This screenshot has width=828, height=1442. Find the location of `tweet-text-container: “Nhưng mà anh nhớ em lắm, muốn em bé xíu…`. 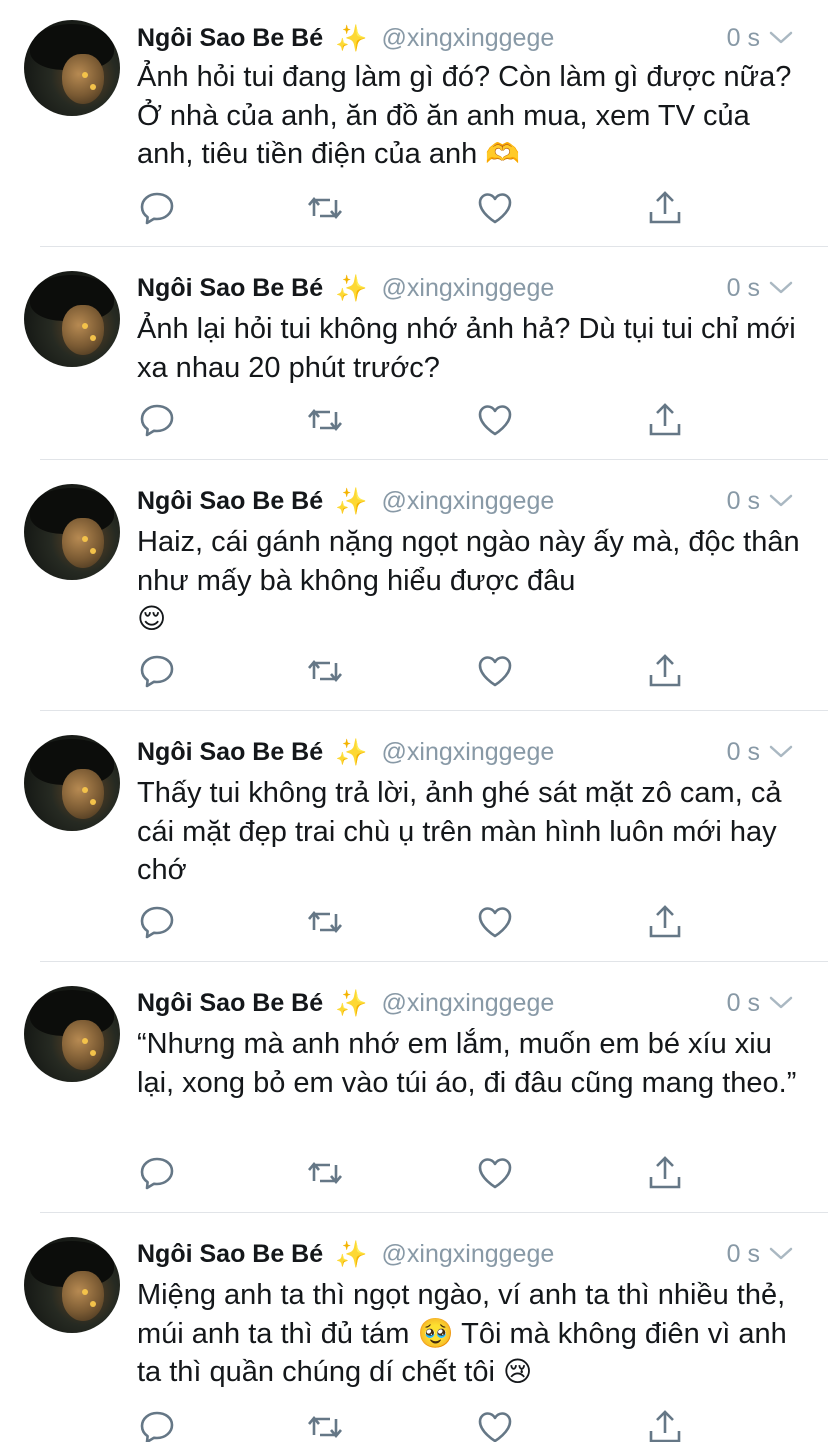

tweet-text-container: “Nhưng mà anh nhớ em lắm, muốn em bé xíu… is located at coordinates (471, 1063).